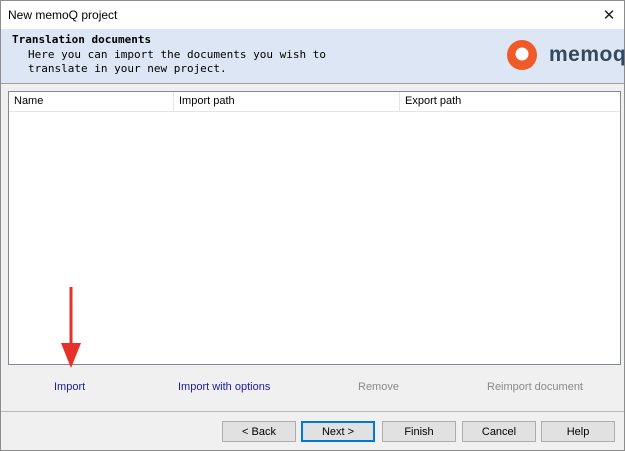  I want to click on column-header-import-path: Import path, so click(287, 101).